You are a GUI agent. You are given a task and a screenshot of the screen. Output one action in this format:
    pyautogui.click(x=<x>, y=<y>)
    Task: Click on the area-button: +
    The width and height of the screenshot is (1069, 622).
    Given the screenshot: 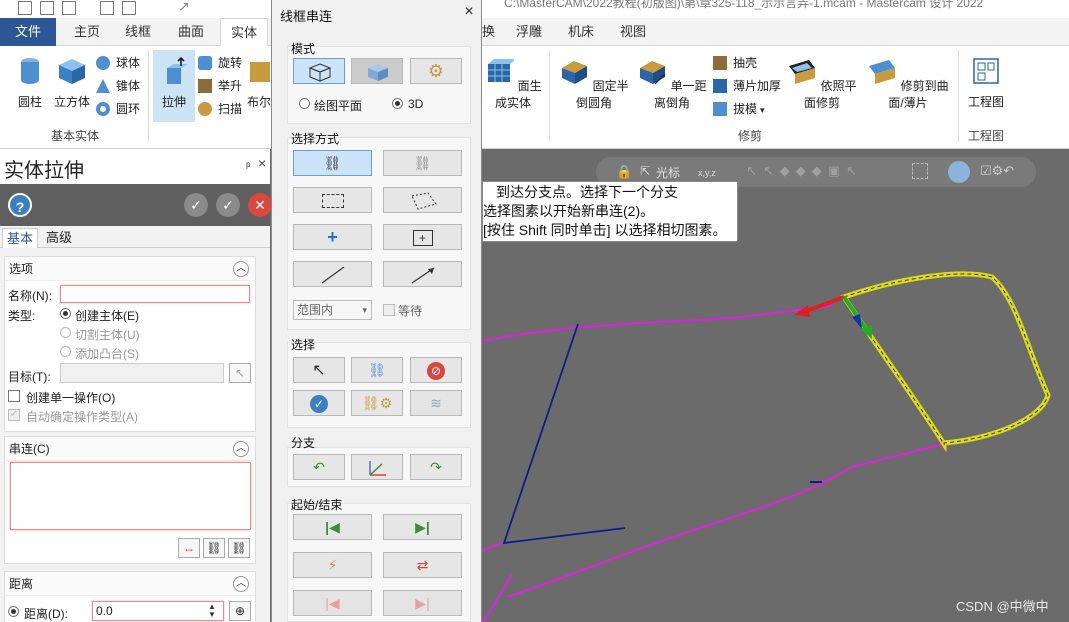 What is the action you would take?
    pyautogui.click(x=422, y=237)
    